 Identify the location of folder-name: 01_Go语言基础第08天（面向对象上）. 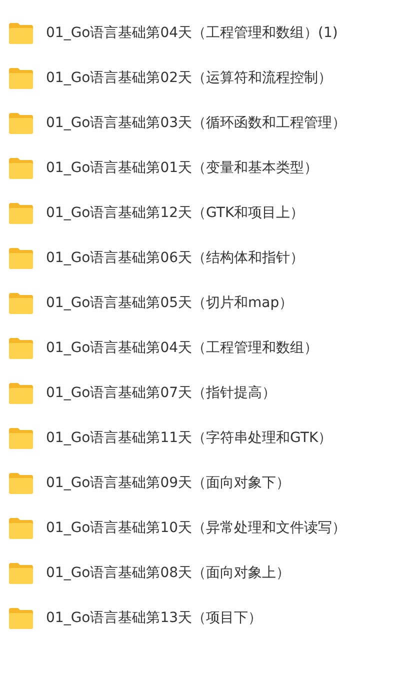
(168, 573).